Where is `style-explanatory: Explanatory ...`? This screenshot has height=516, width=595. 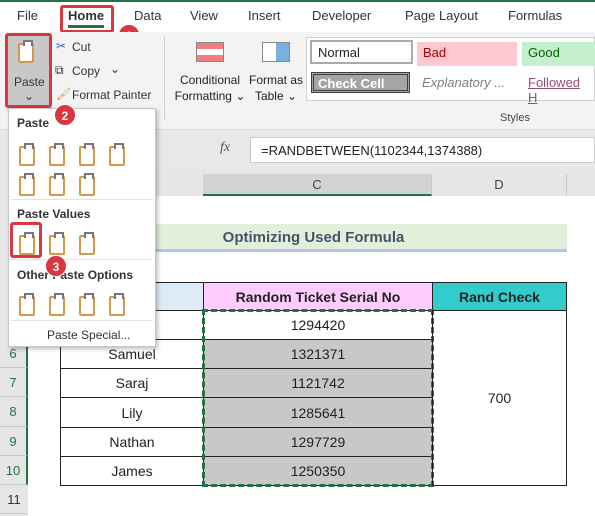 style-explanatory: Explanatory ... is located at coordinates (463, 84).